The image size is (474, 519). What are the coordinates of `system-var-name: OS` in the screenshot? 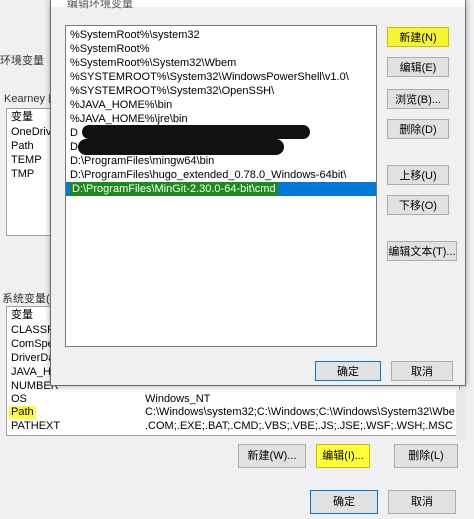 It's located at (19, 399).